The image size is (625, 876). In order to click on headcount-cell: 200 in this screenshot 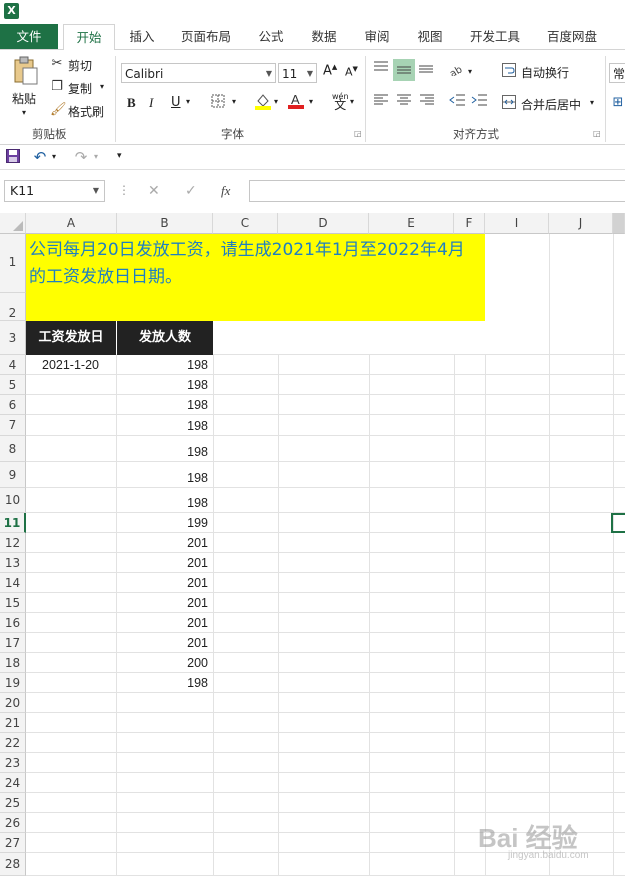, I will do `click(162, 663)`.